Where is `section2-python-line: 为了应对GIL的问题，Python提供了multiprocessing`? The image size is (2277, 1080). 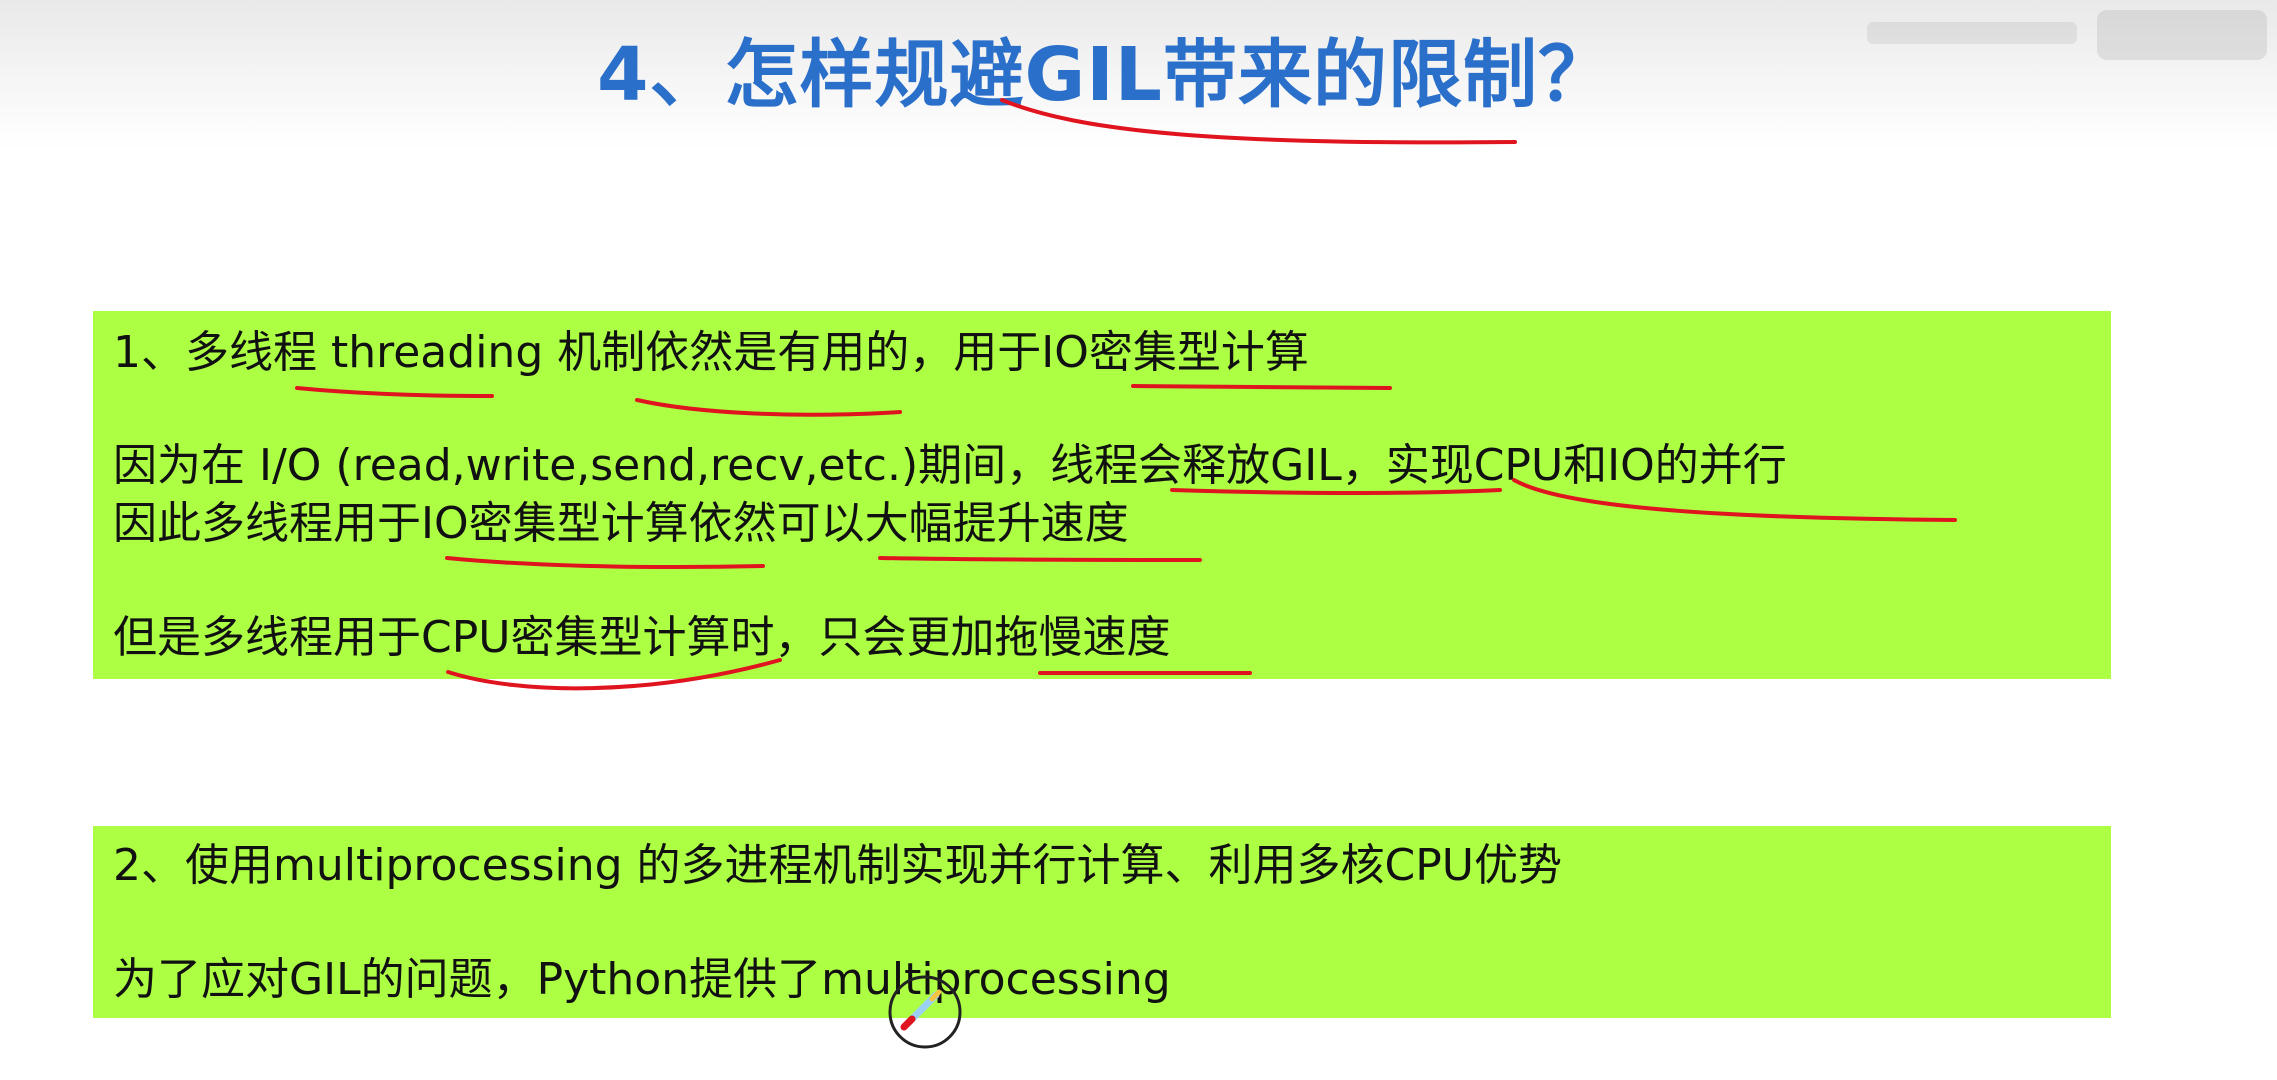 section2-python-line: 为了应对GIL的问题，Python提供了multiprocessing is located at coordinates (642, 979).